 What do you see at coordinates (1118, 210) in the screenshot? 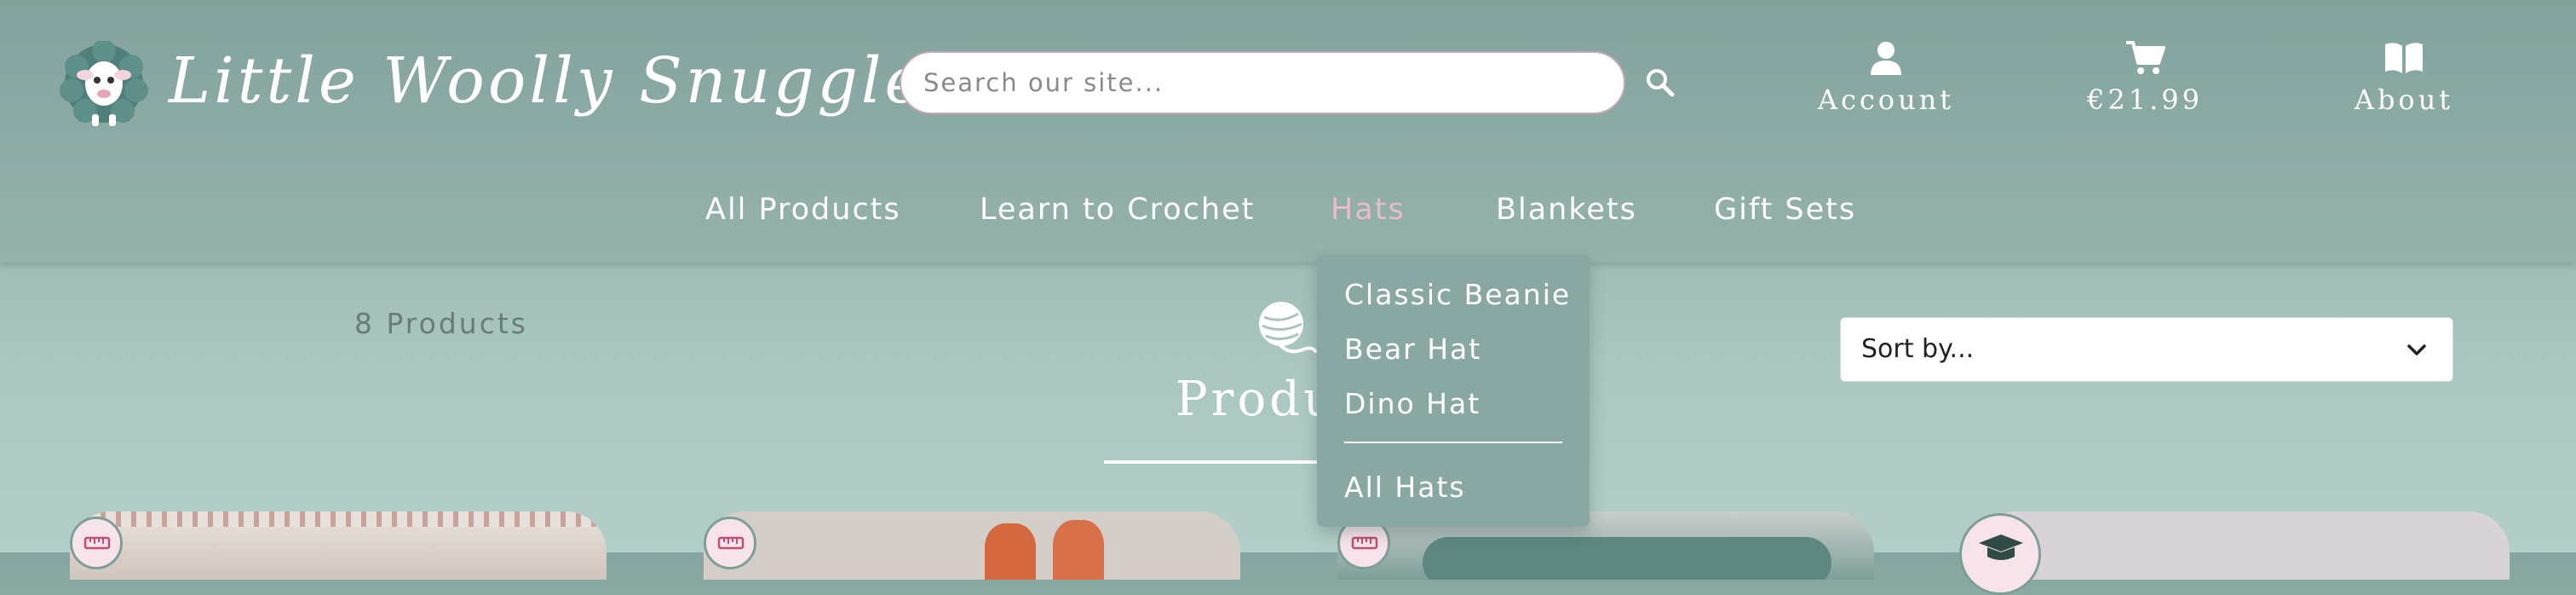
I see `nav-item-learn-to-crochet: Learn to Crochet` at bounding box center [1118, 210].